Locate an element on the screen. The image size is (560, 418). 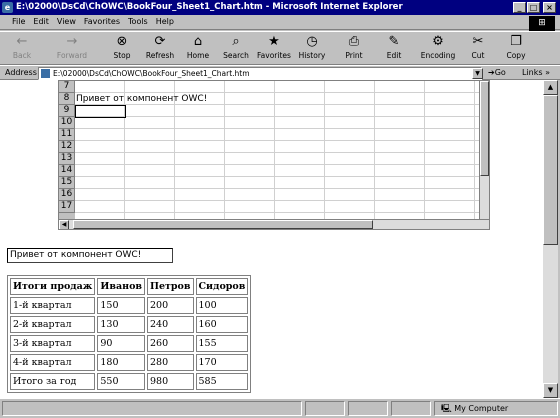
table-row: 3-й квартал 90 260 155 is located at coordinates (129, 343).